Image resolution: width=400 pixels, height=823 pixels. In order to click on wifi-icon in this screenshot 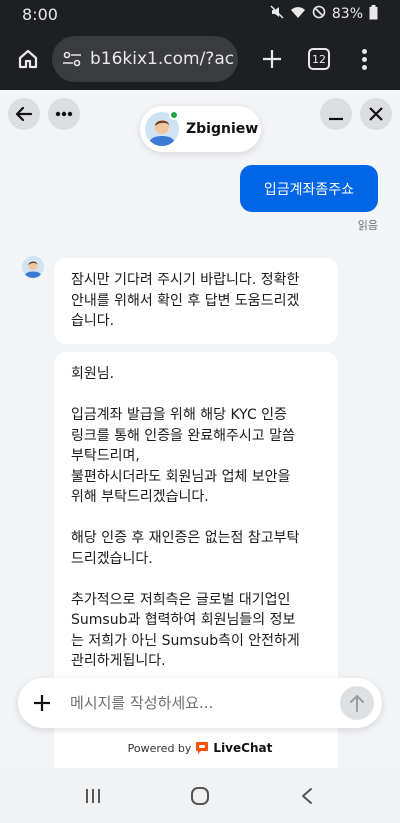, I will do `click(298, 14)`.